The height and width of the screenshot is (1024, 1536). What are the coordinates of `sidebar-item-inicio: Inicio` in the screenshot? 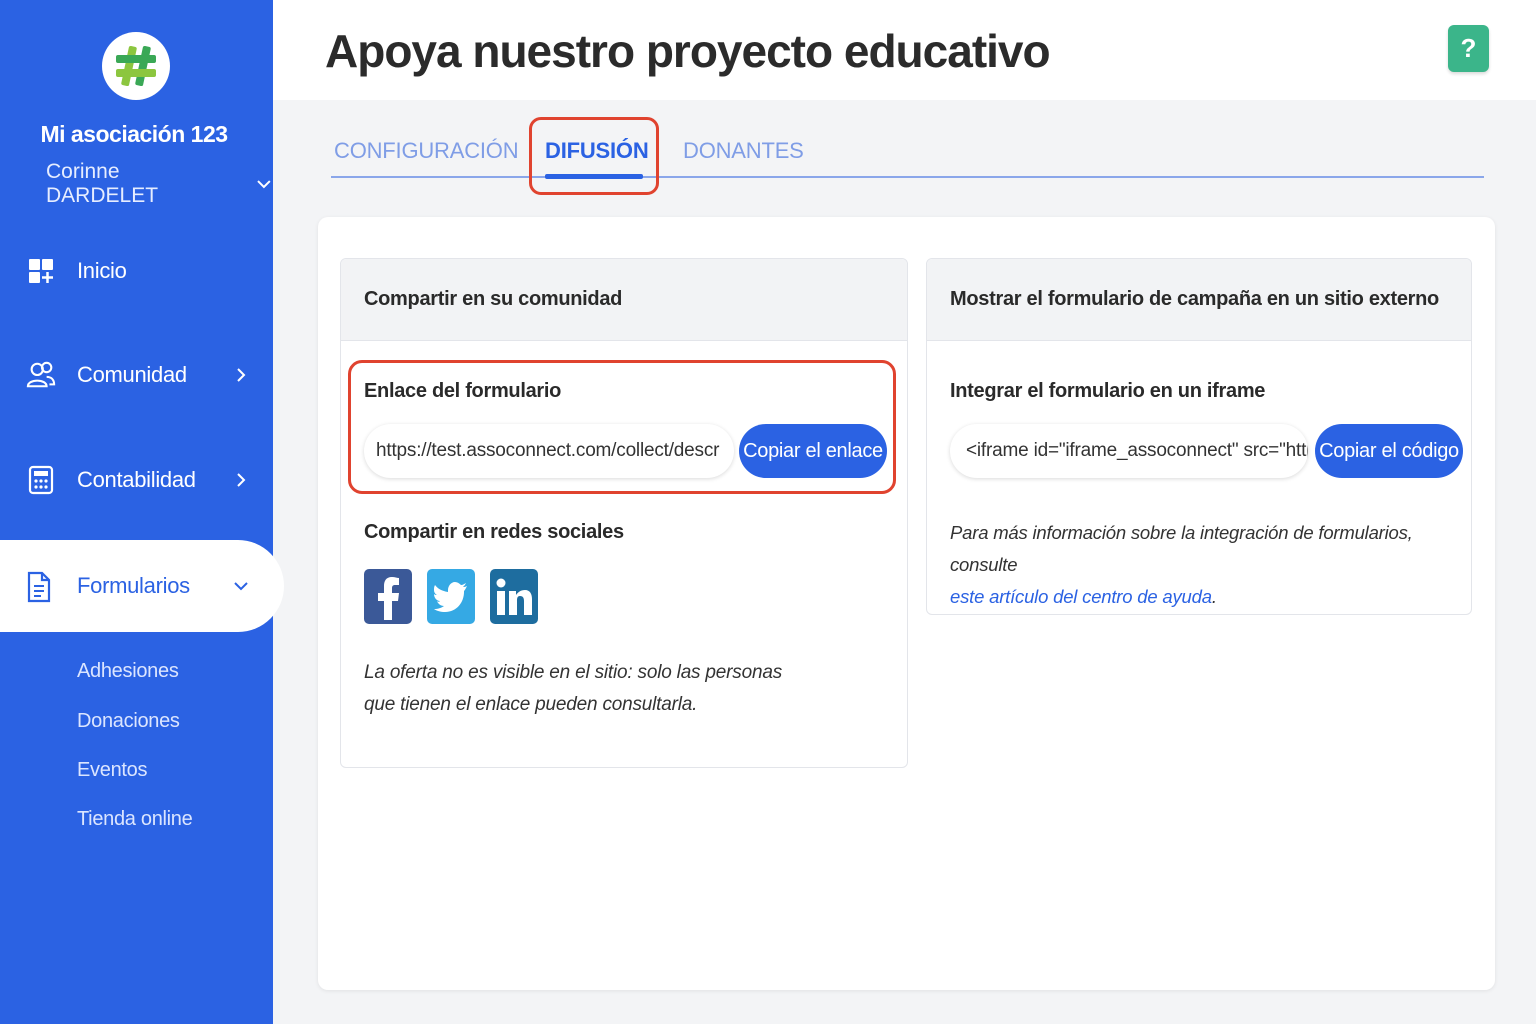 It's located at (136, 271).